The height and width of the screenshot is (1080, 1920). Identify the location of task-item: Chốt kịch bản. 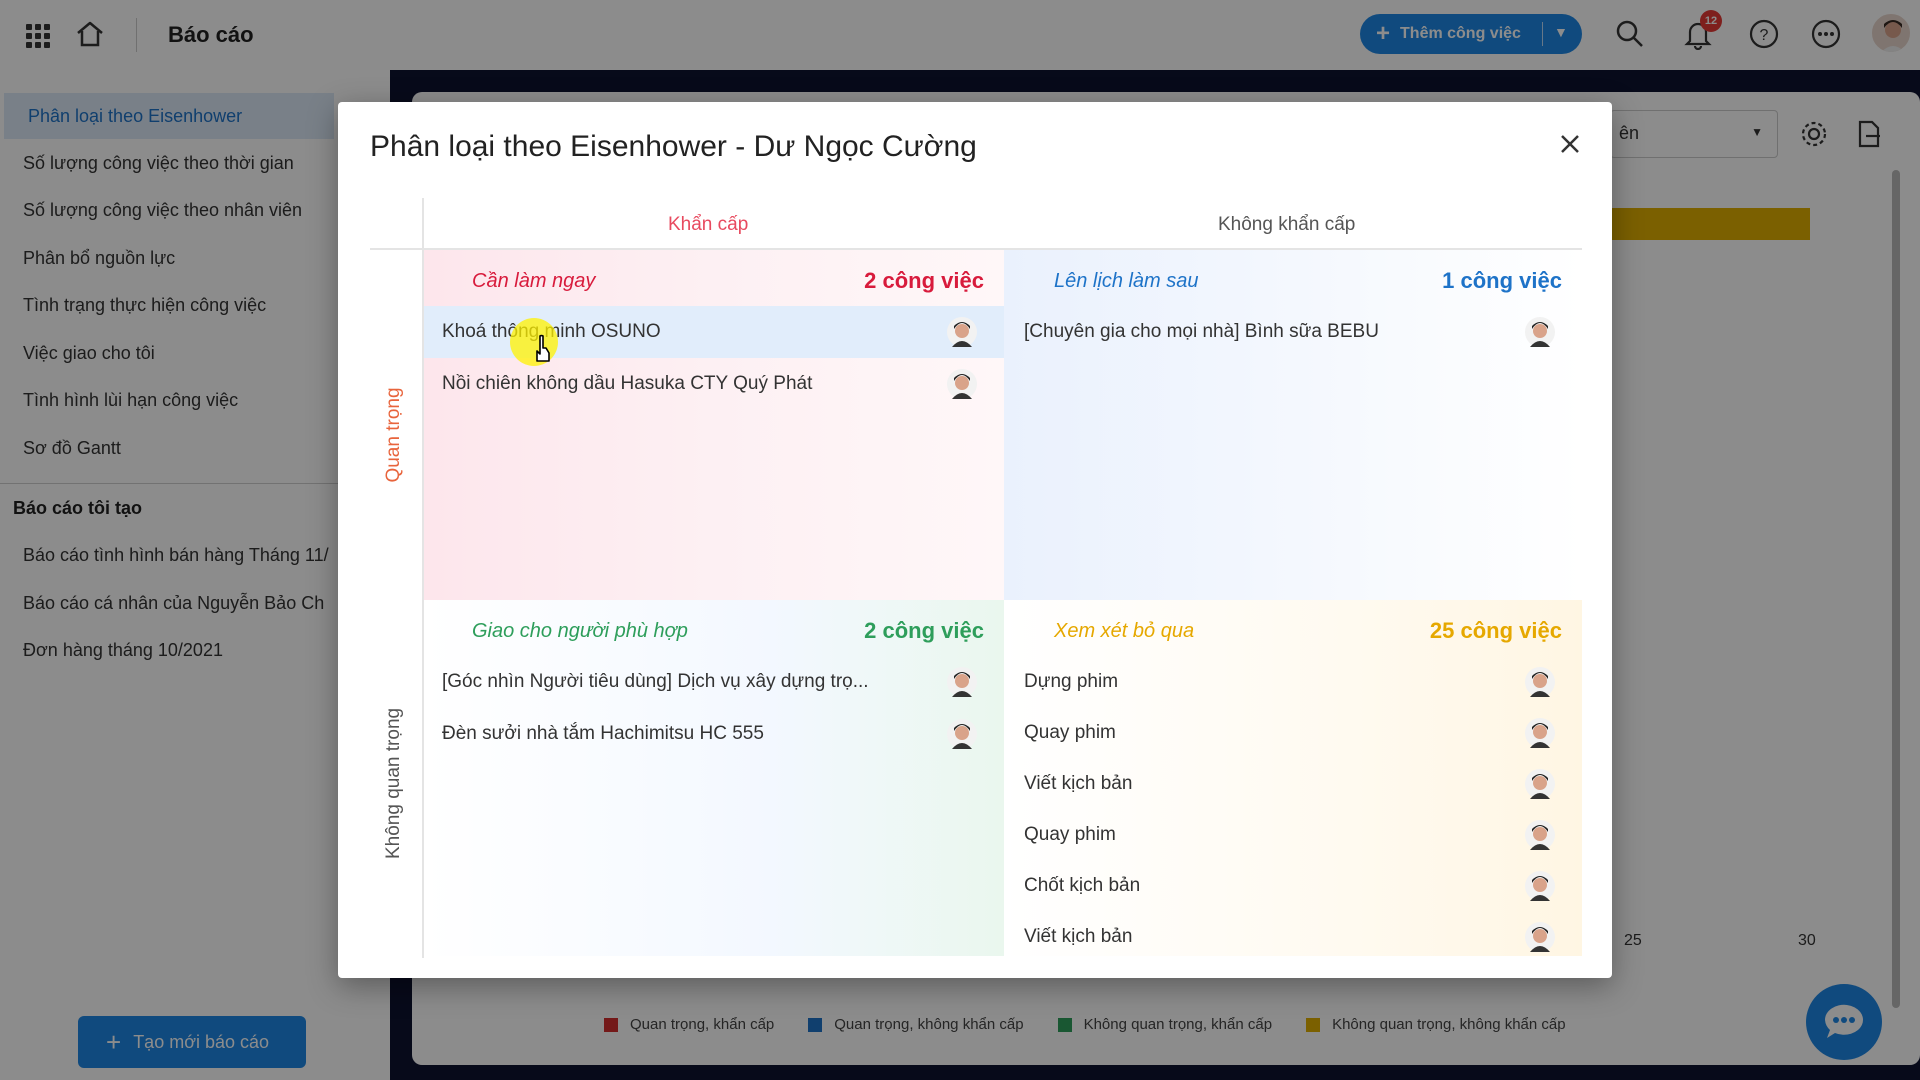
(1293, 886).